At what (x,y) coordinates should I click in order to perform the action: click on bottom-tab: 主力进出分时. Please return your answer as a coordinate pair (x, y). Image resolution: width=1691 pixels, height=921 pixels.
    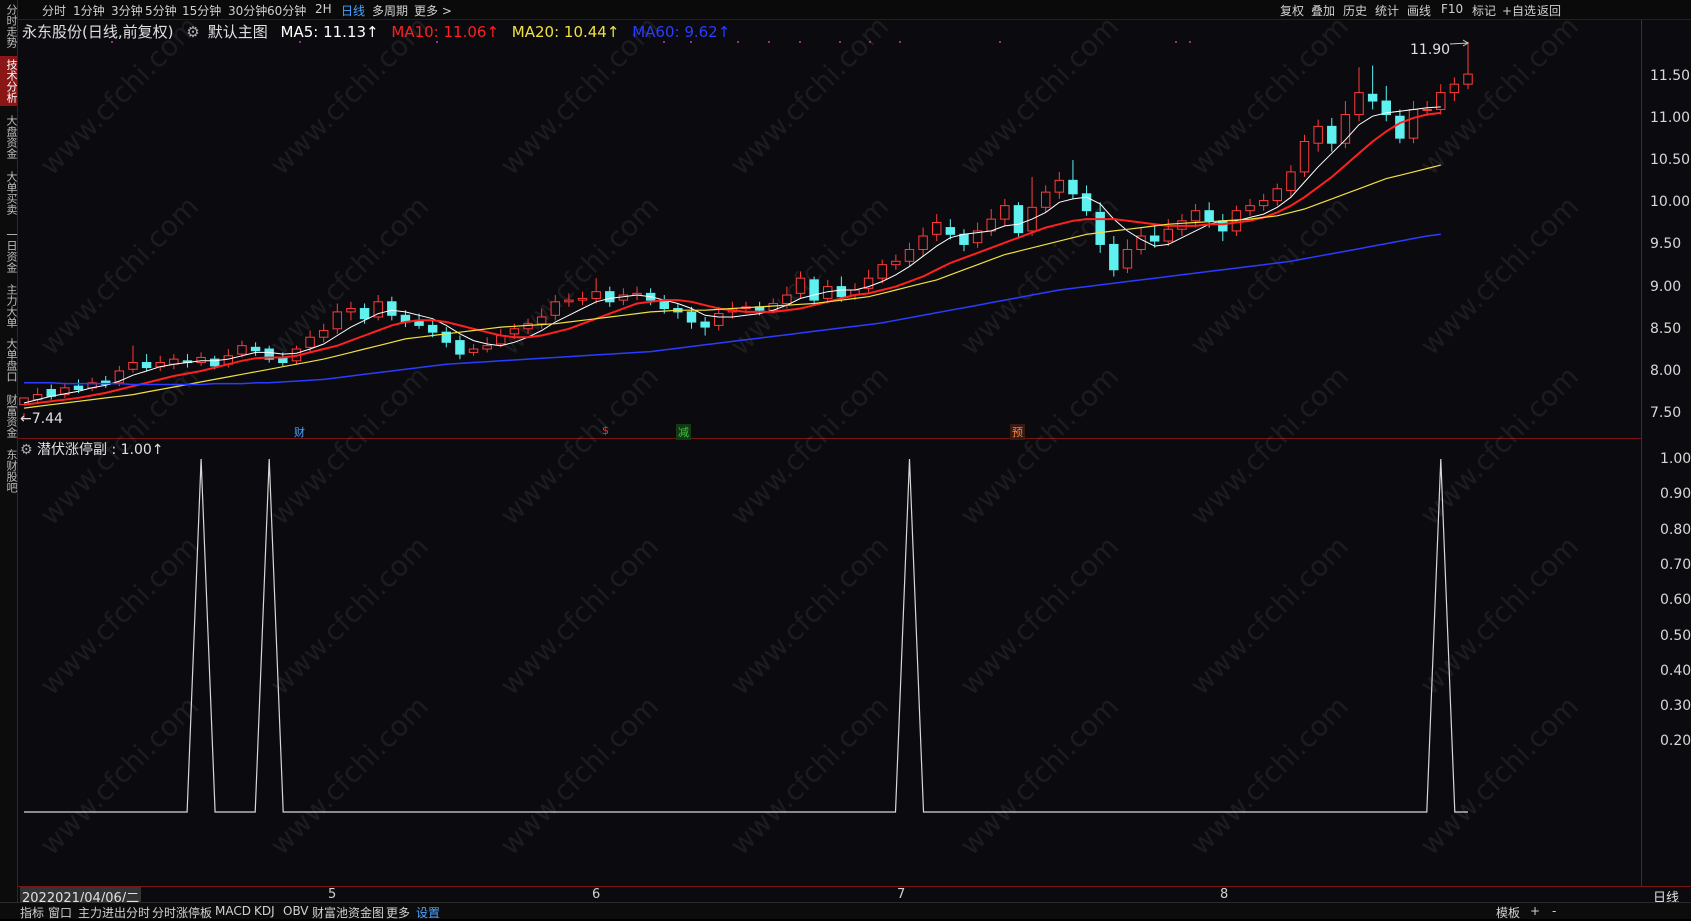
    Looking at the image, I should click on (114, 912).